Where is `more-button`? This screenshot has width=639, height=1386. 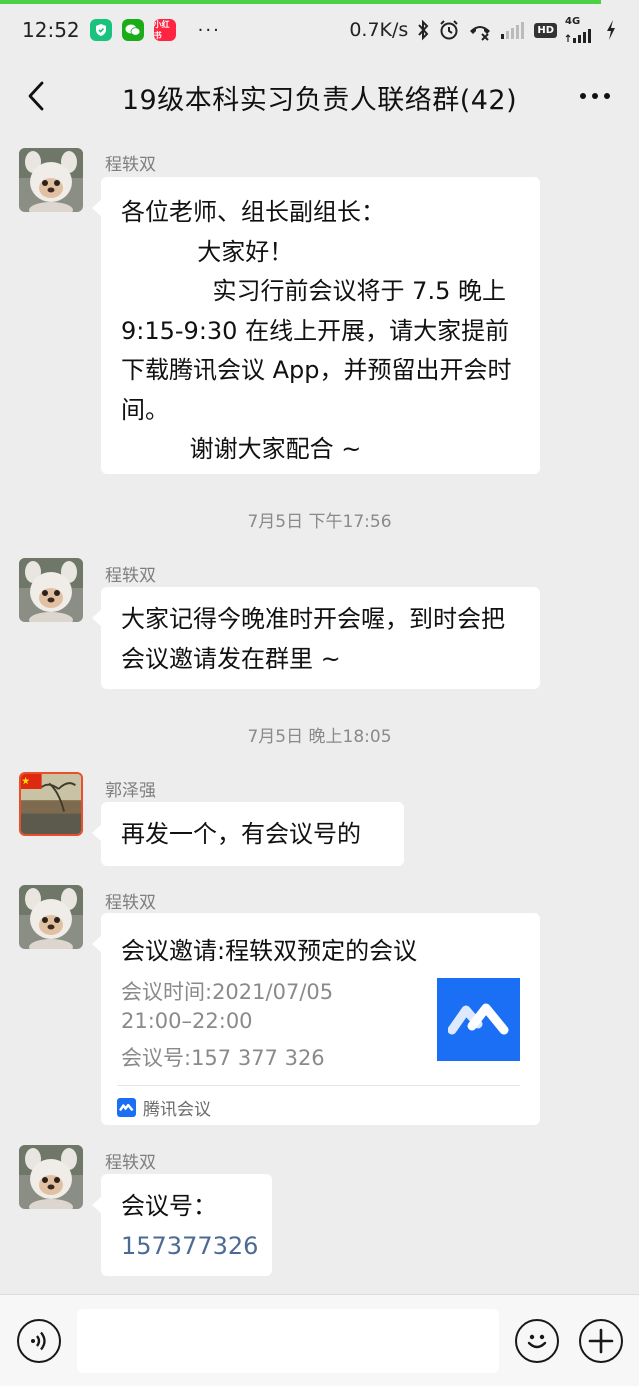 more-button is located at coordinates (595, 96).